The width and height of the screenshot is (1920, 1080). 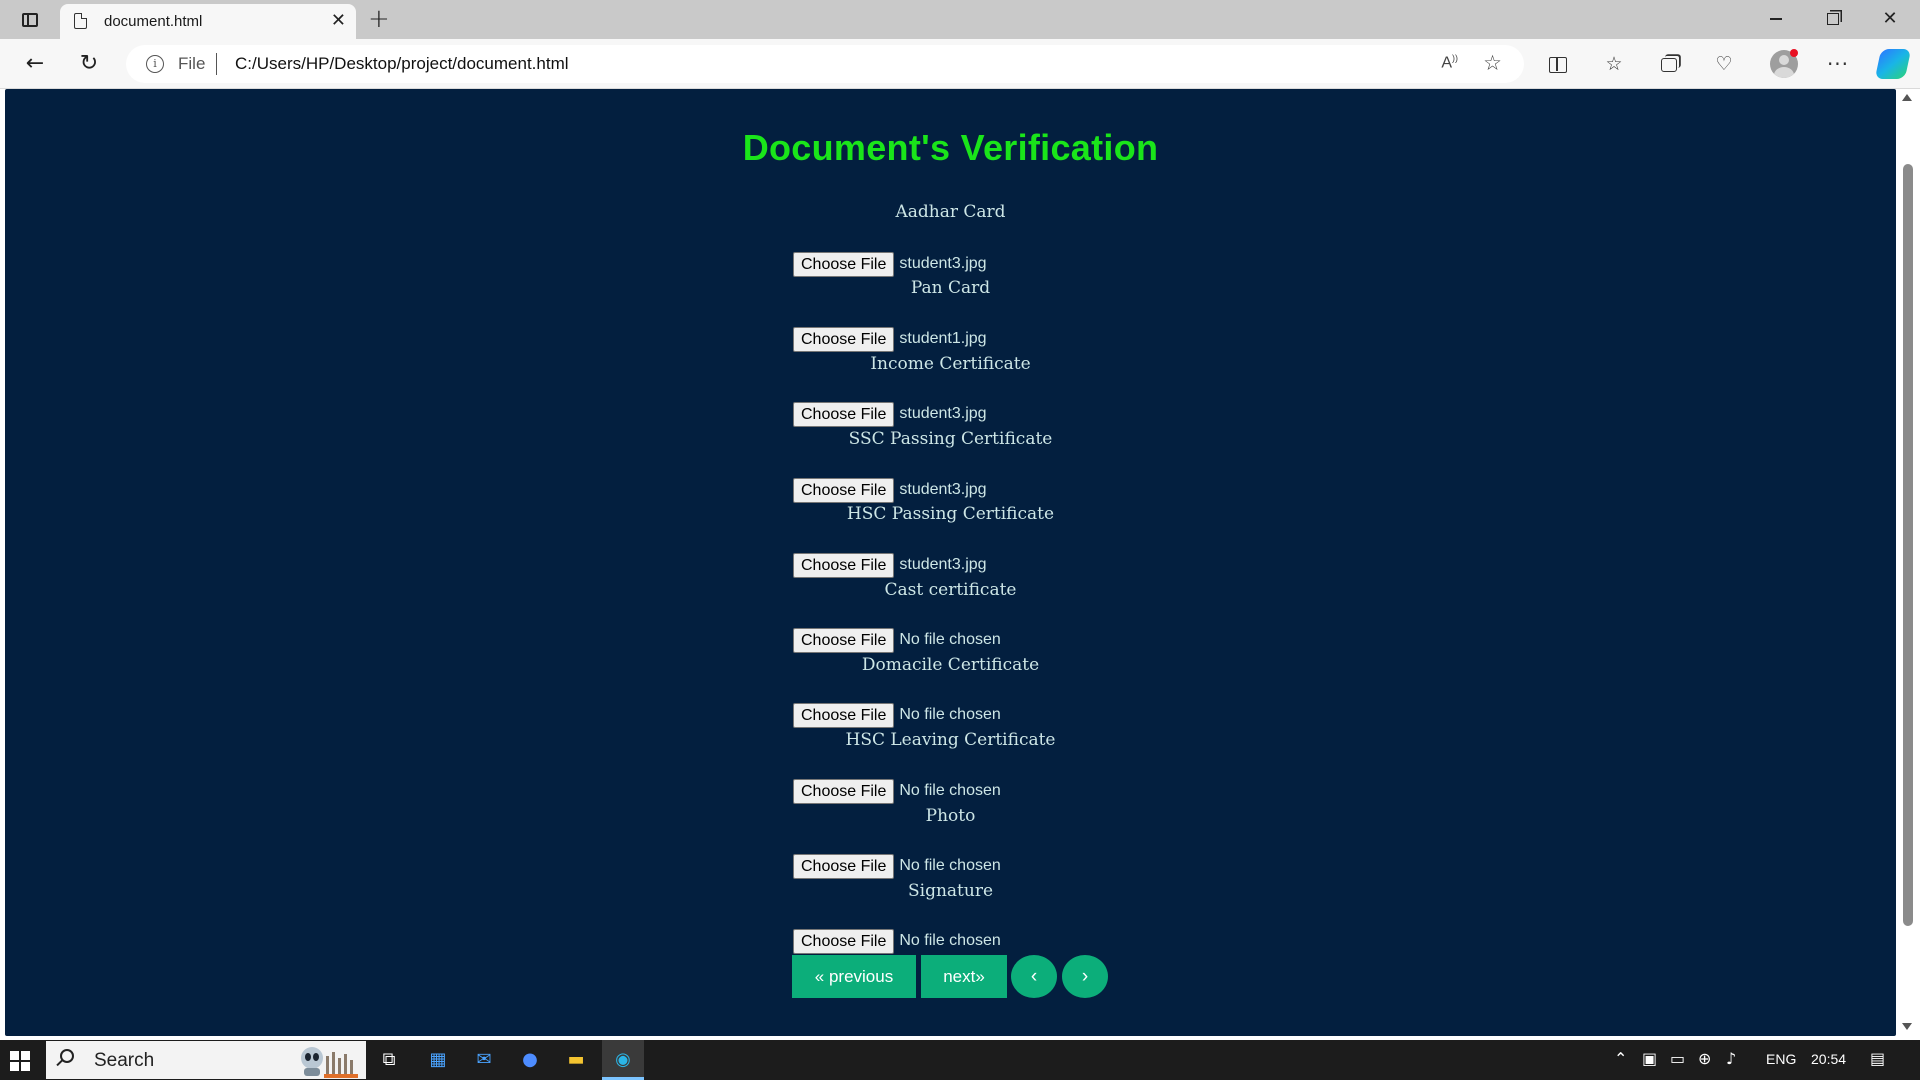 What do you see at coordinates (1890, 19) in the screenshot?
I see `close-window-button: ✕` at bounding box center [1890, 19].